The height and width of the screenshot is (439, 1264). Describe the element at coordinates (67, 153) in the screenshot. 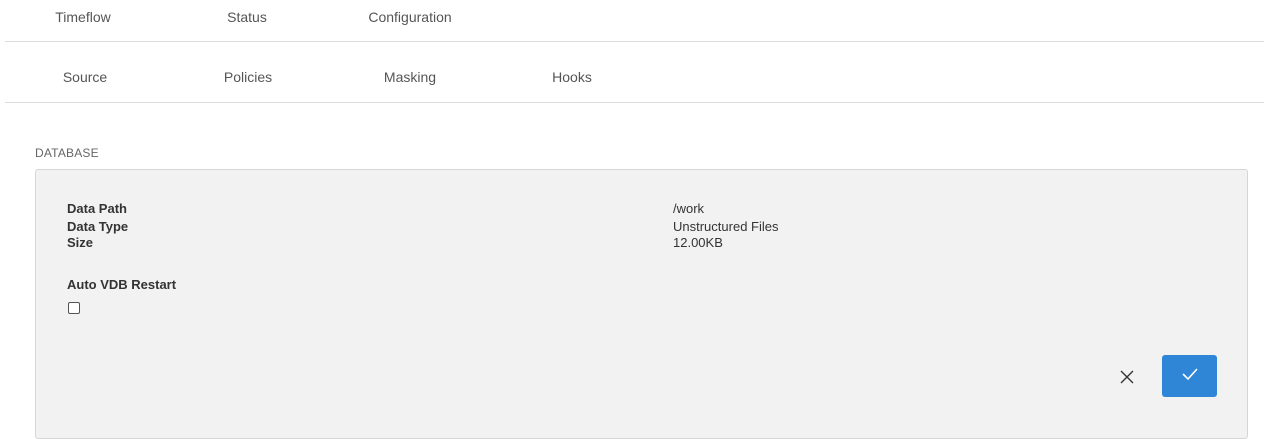

I see `section-title: DATABASE` at that location.